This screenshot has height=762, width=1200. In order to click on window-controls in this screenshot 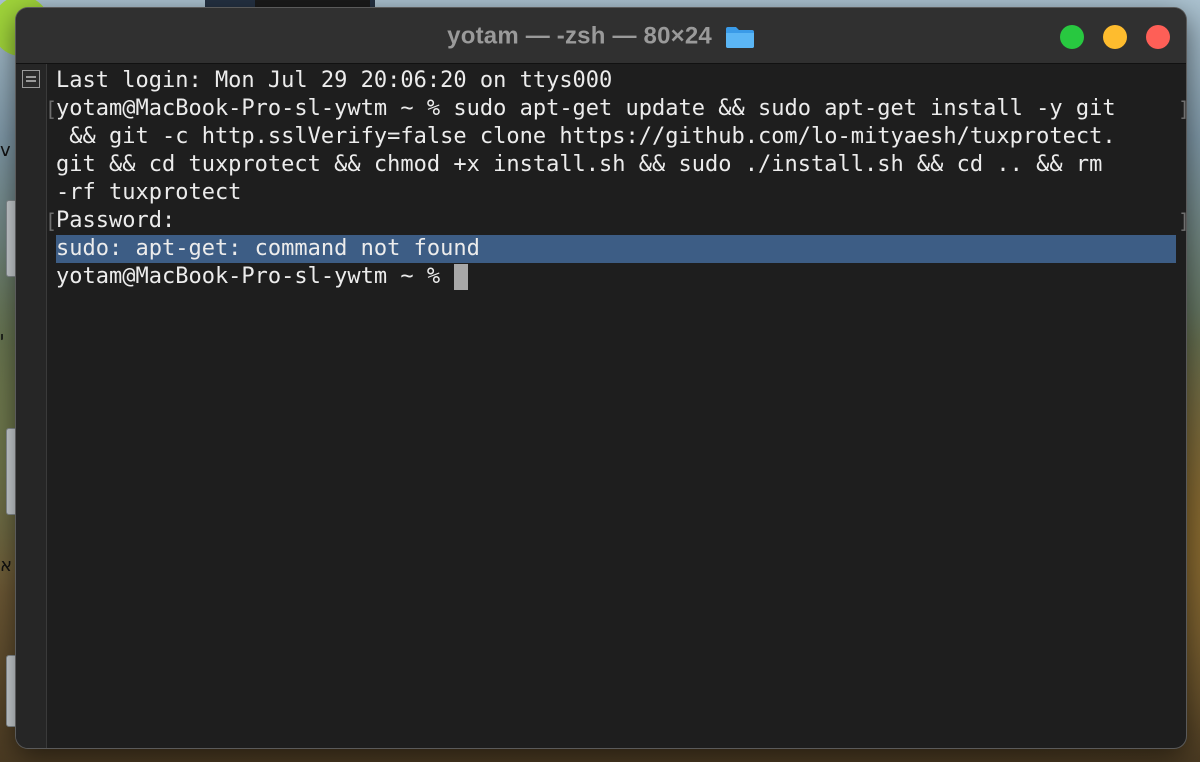, I will do `click(1108, 39)`.